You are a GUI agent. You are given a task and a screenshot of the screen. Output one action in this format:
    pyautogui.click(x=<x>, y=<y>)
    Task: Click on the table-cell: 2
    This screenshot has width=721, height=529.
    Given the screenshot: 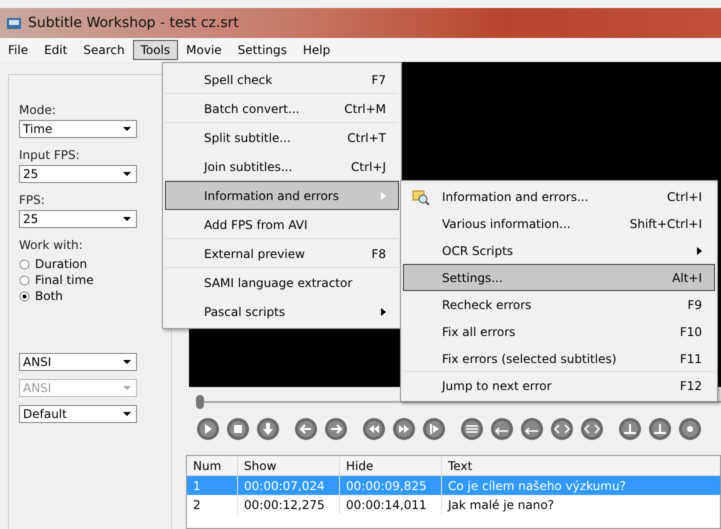 What is the action you would take?
    pyautogui.click(x=212, y=504)
    